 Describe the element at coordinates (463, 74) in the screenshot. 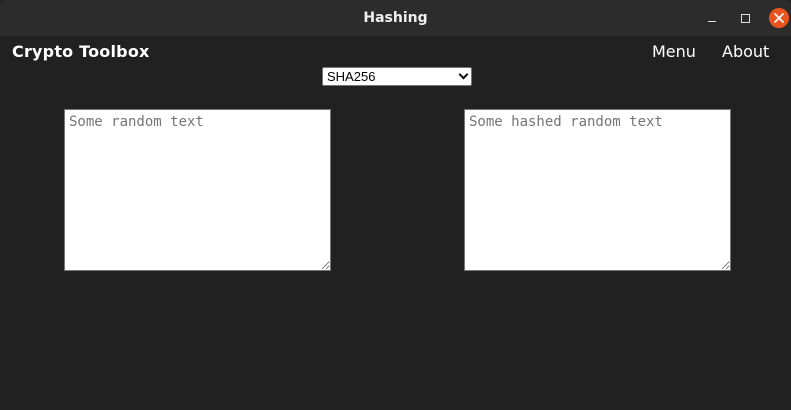

I see `chevron-down-icon` at that location.